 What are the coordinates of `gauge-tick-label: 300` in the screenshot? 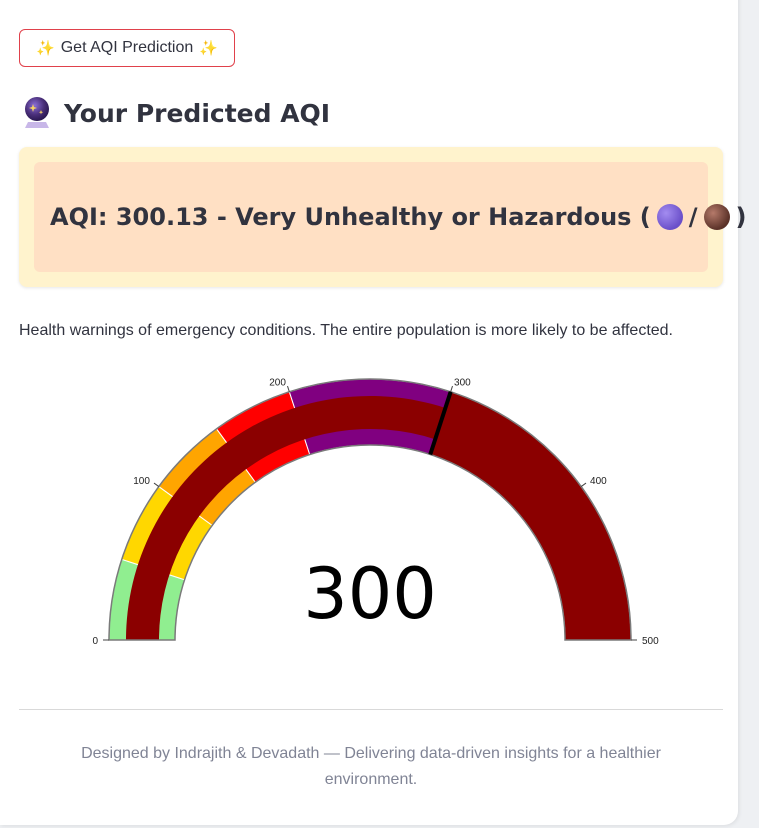 It's located at (462, 382).